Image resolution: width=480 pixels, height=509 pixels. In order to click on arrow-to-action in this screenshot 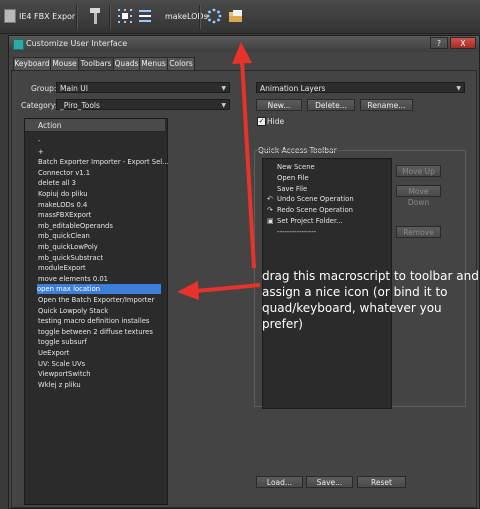, I will do `click(219, 290)`.